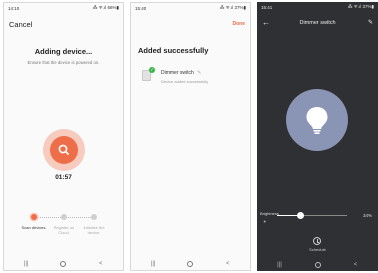 The image size is (378, 273). Describe the element at coordinates (370, 22) in the screenshot. I see `edit-icon: ✎` at that location.